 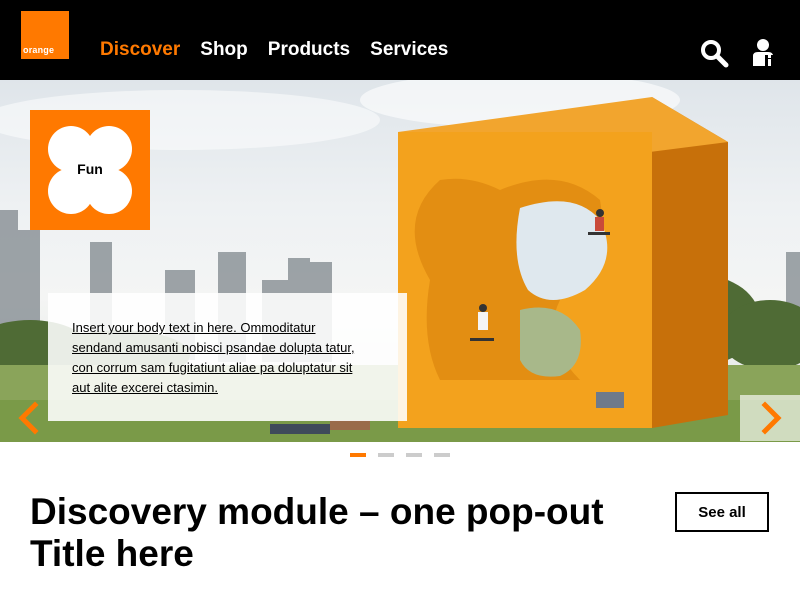 What do you see at coordinates (39, 50) in the screenshot?
I see `logo-text: orange` at bounding box center [39, 50].